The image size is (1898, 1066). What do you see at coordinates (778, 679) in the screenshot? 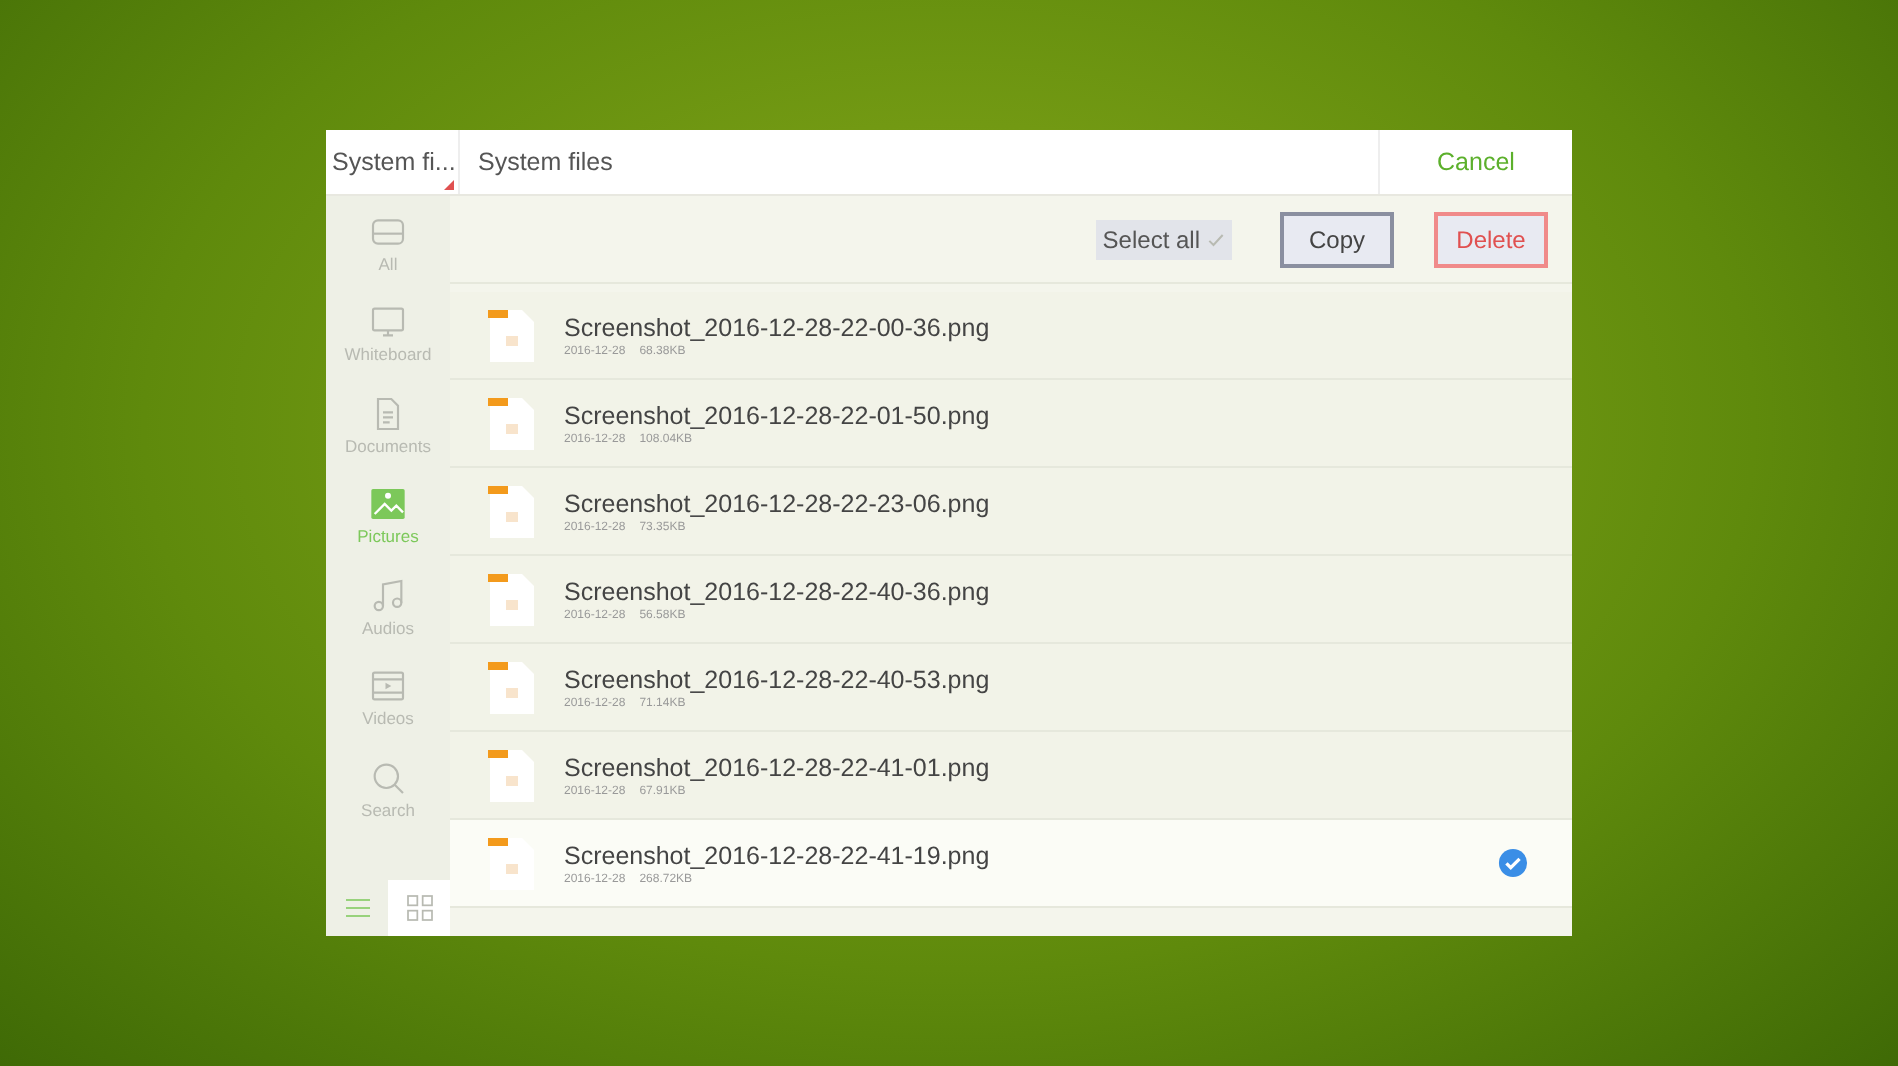
I see `file-name: Screenshot_2016-12-28-22-40-53.png` at bounding box center [778, 679].